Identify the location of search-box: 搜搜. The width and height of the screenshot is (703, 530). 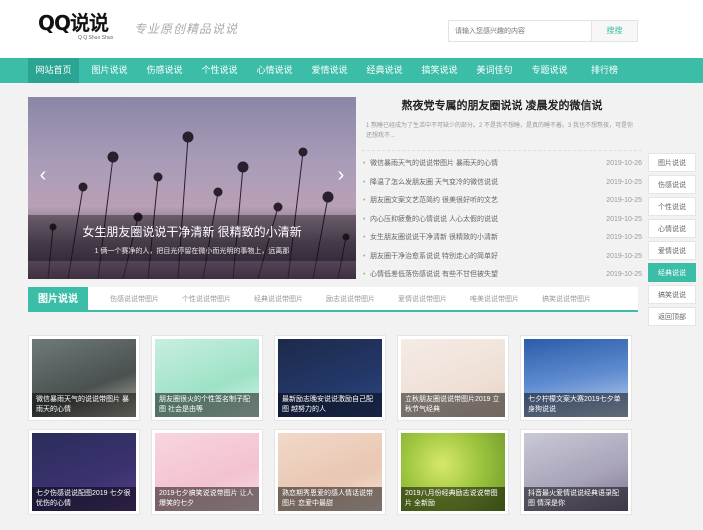
(543, 31).